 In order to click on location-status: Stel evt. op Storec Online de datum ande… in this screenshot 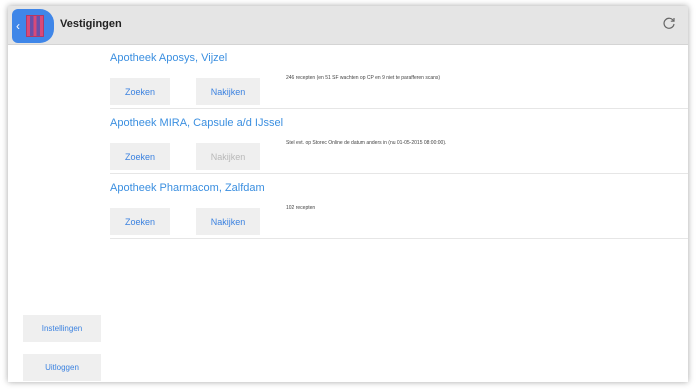, I will do `click(366, 143)`.